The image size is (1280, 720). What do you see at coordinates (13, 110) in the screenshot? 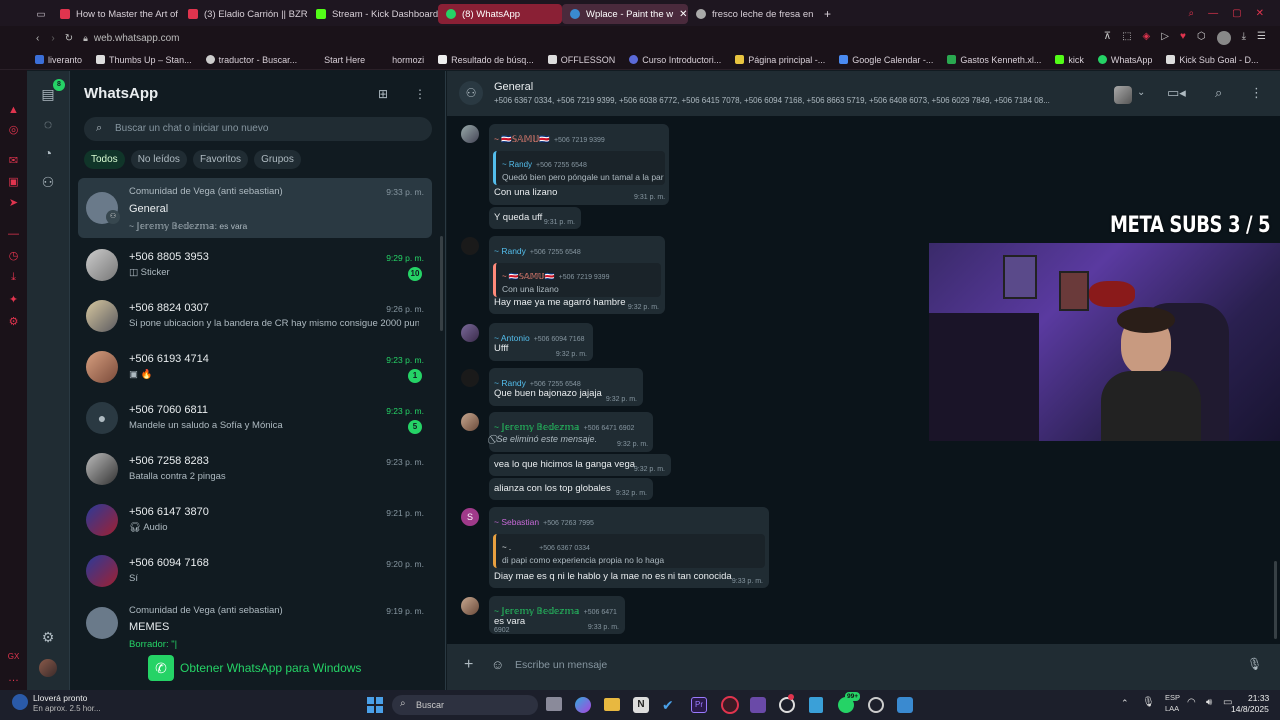
I see `aria-icon: ▲` at bounding box center [13, 110].